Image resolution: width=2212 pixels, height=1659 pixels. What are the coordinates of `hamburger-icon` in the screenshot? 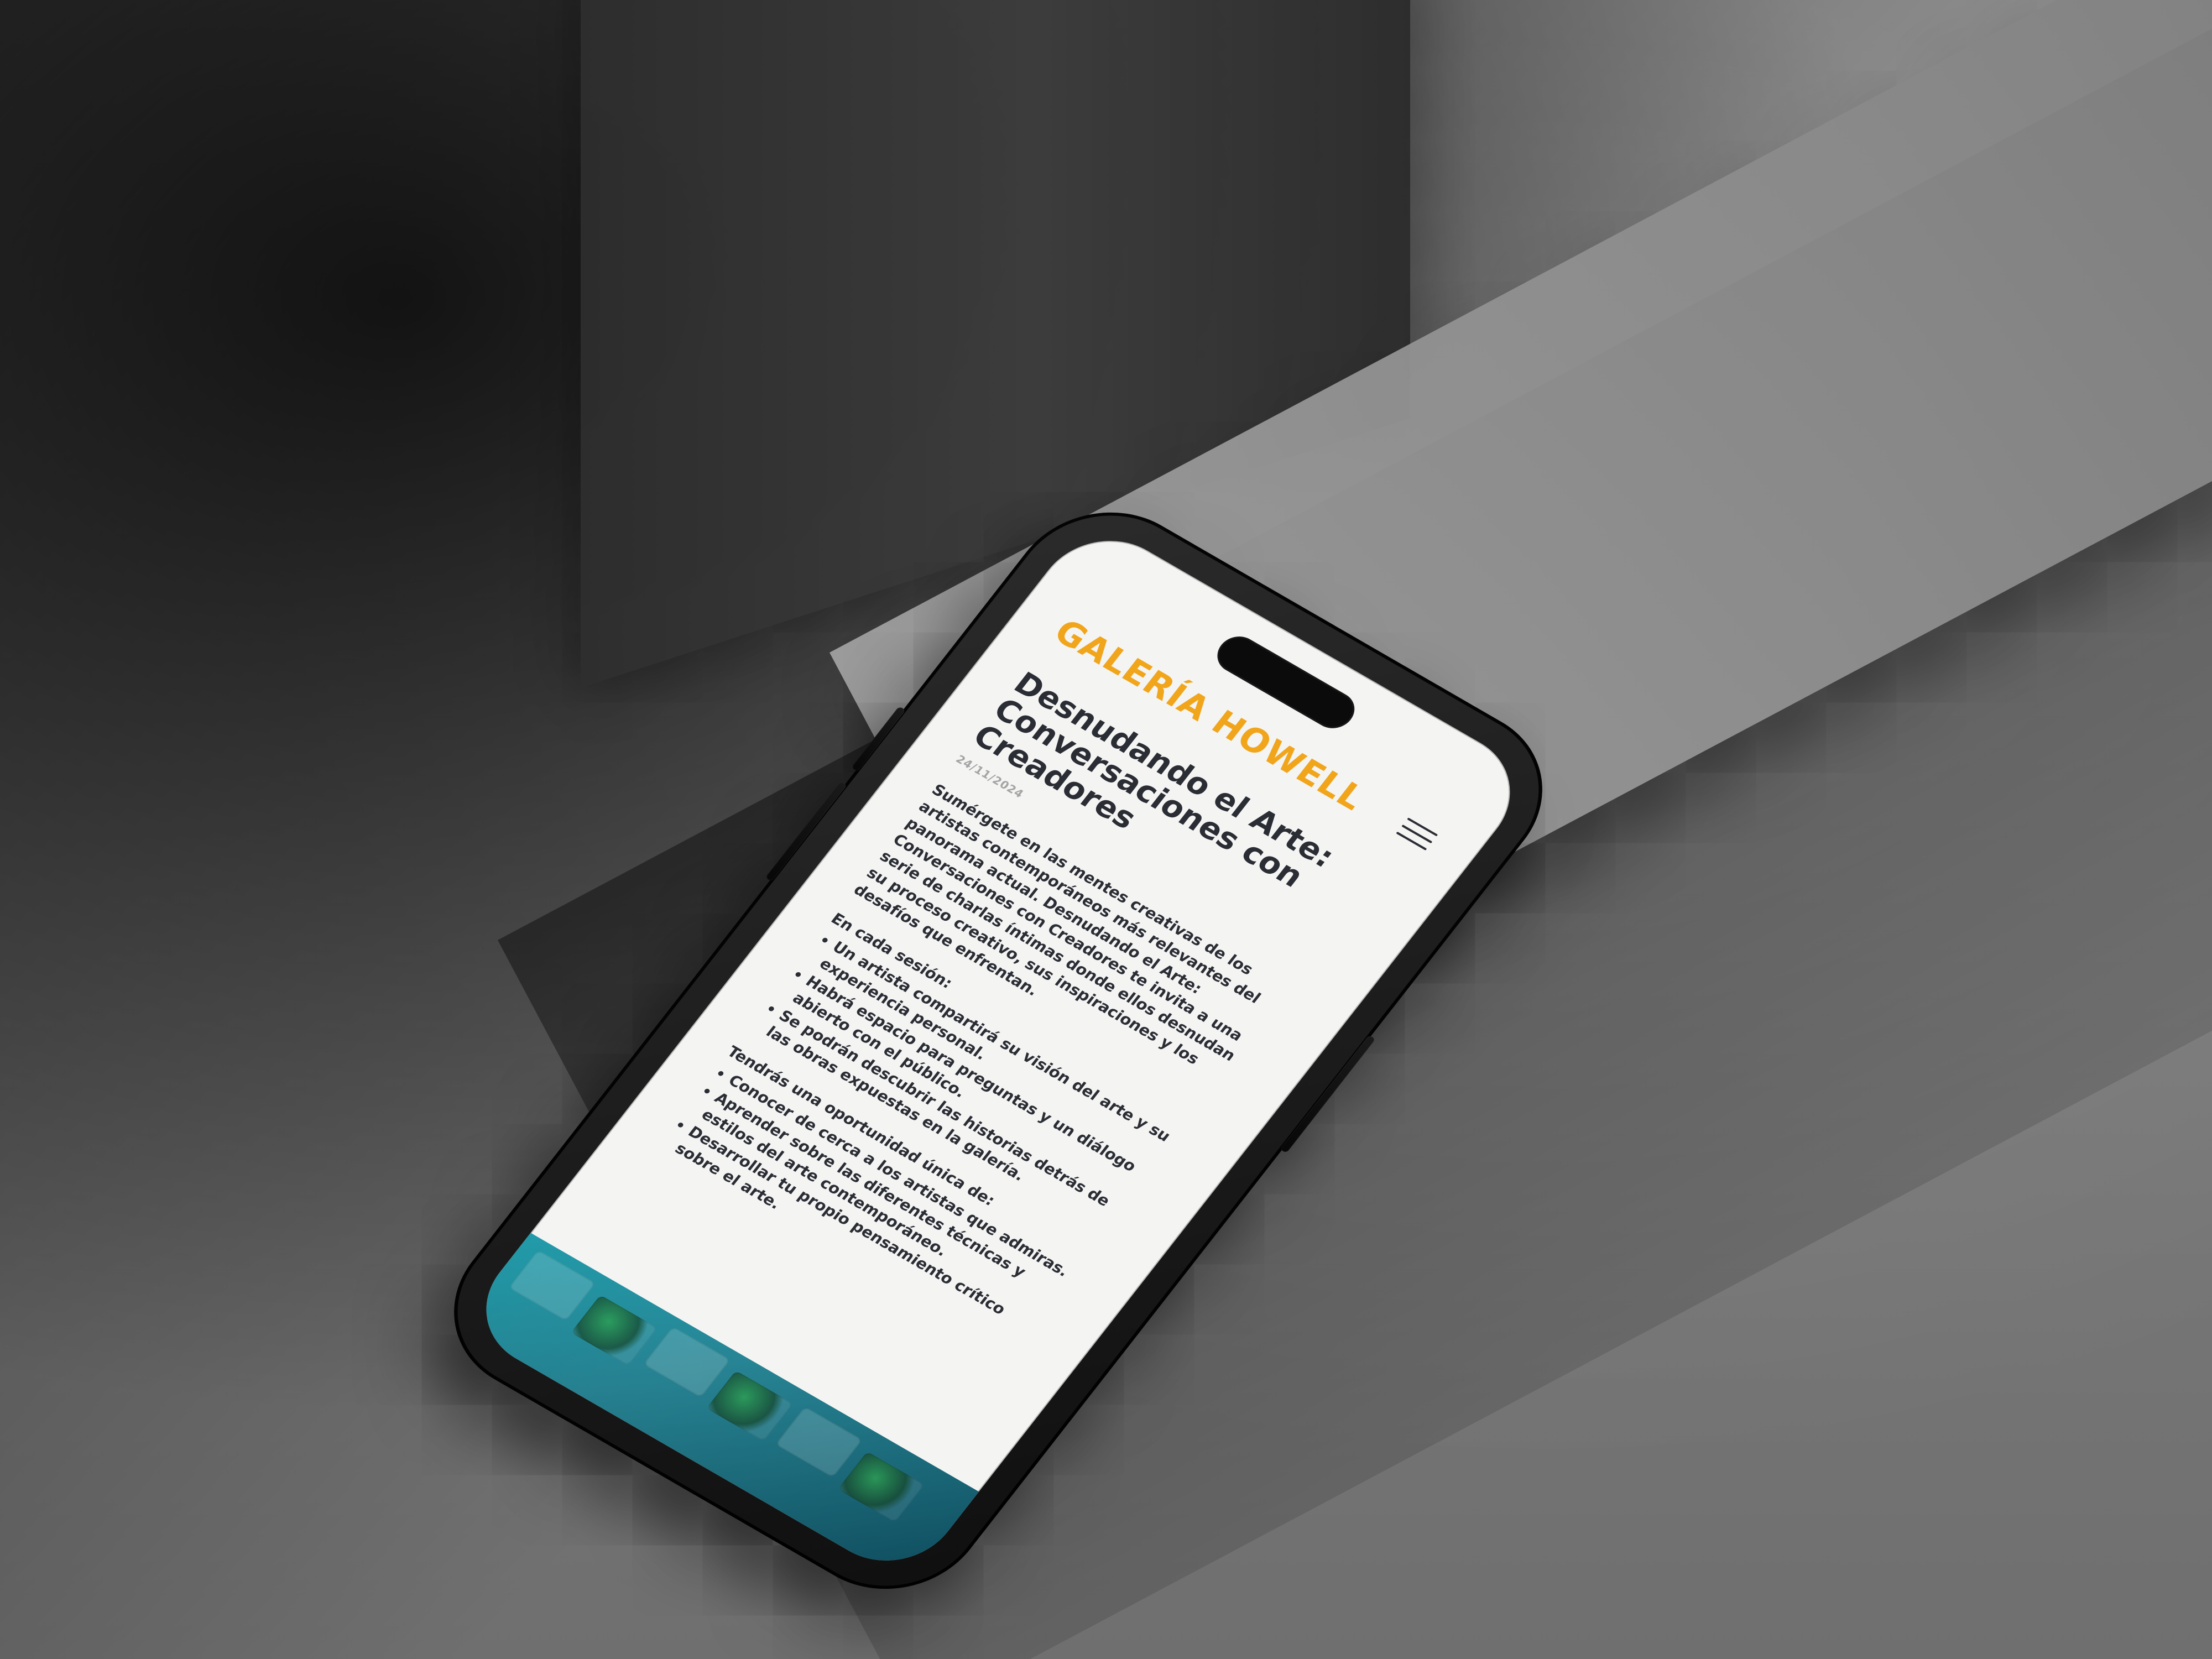 It's located at (1417, 834).